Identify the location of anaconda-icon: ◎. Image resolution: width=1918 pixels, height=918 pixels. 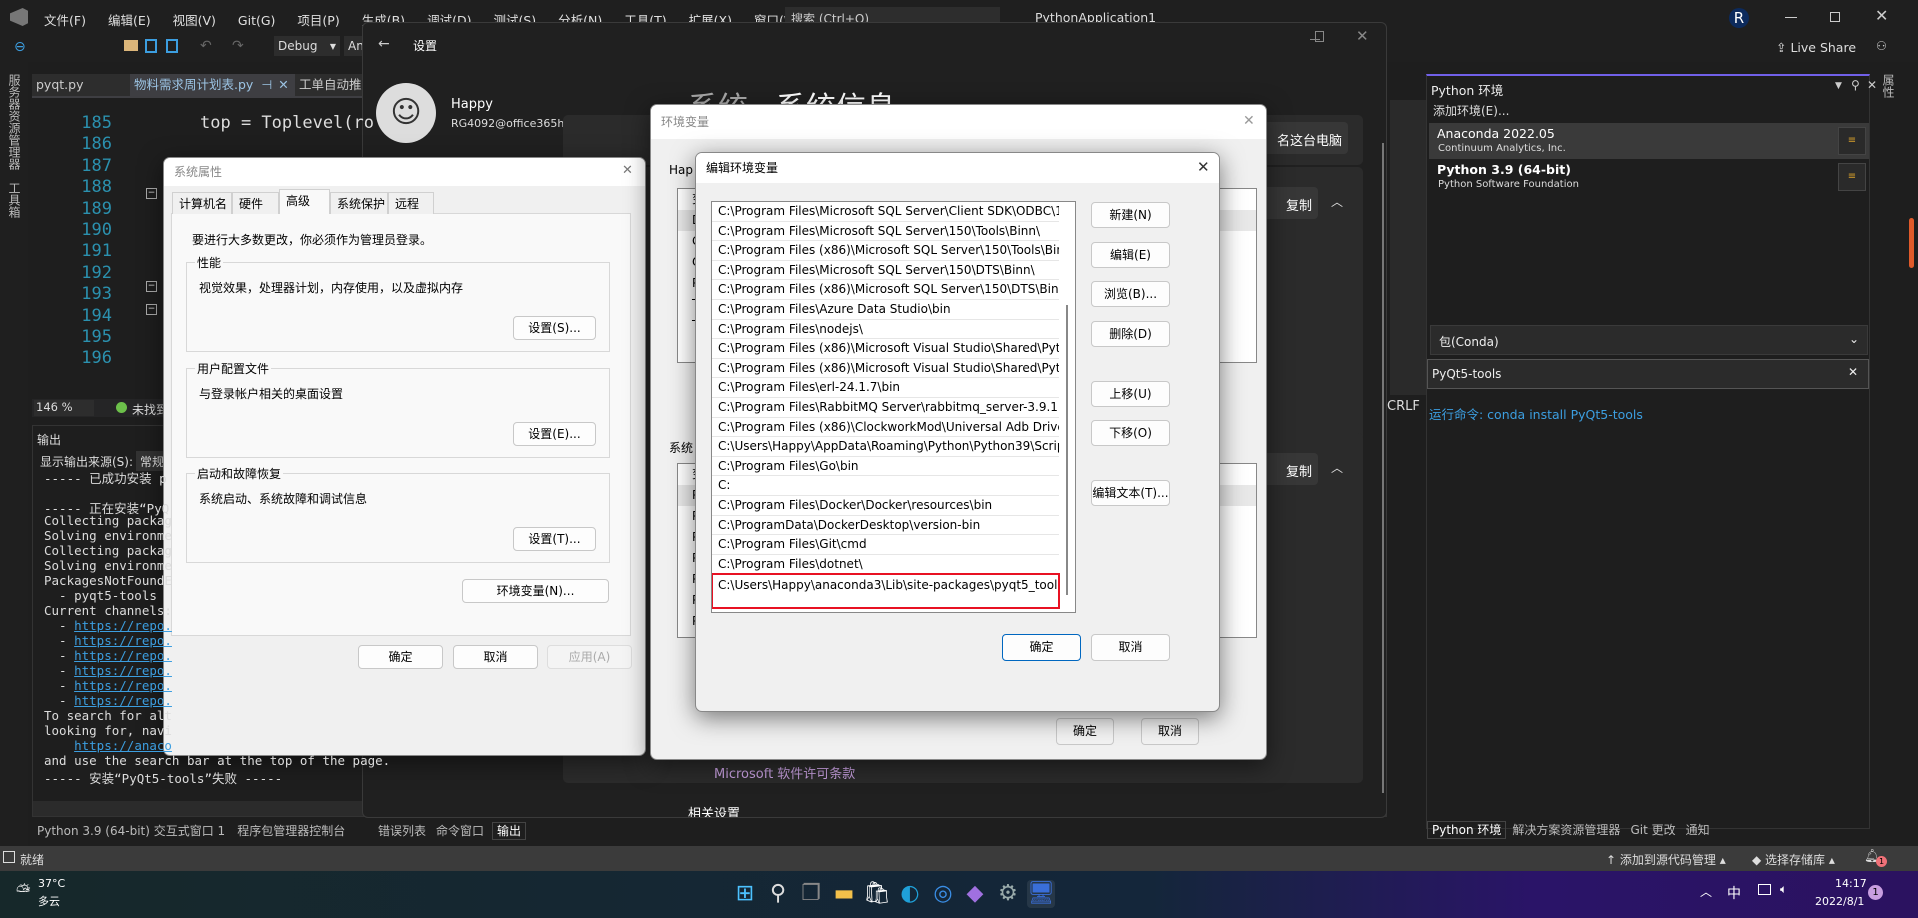
(943, 894).